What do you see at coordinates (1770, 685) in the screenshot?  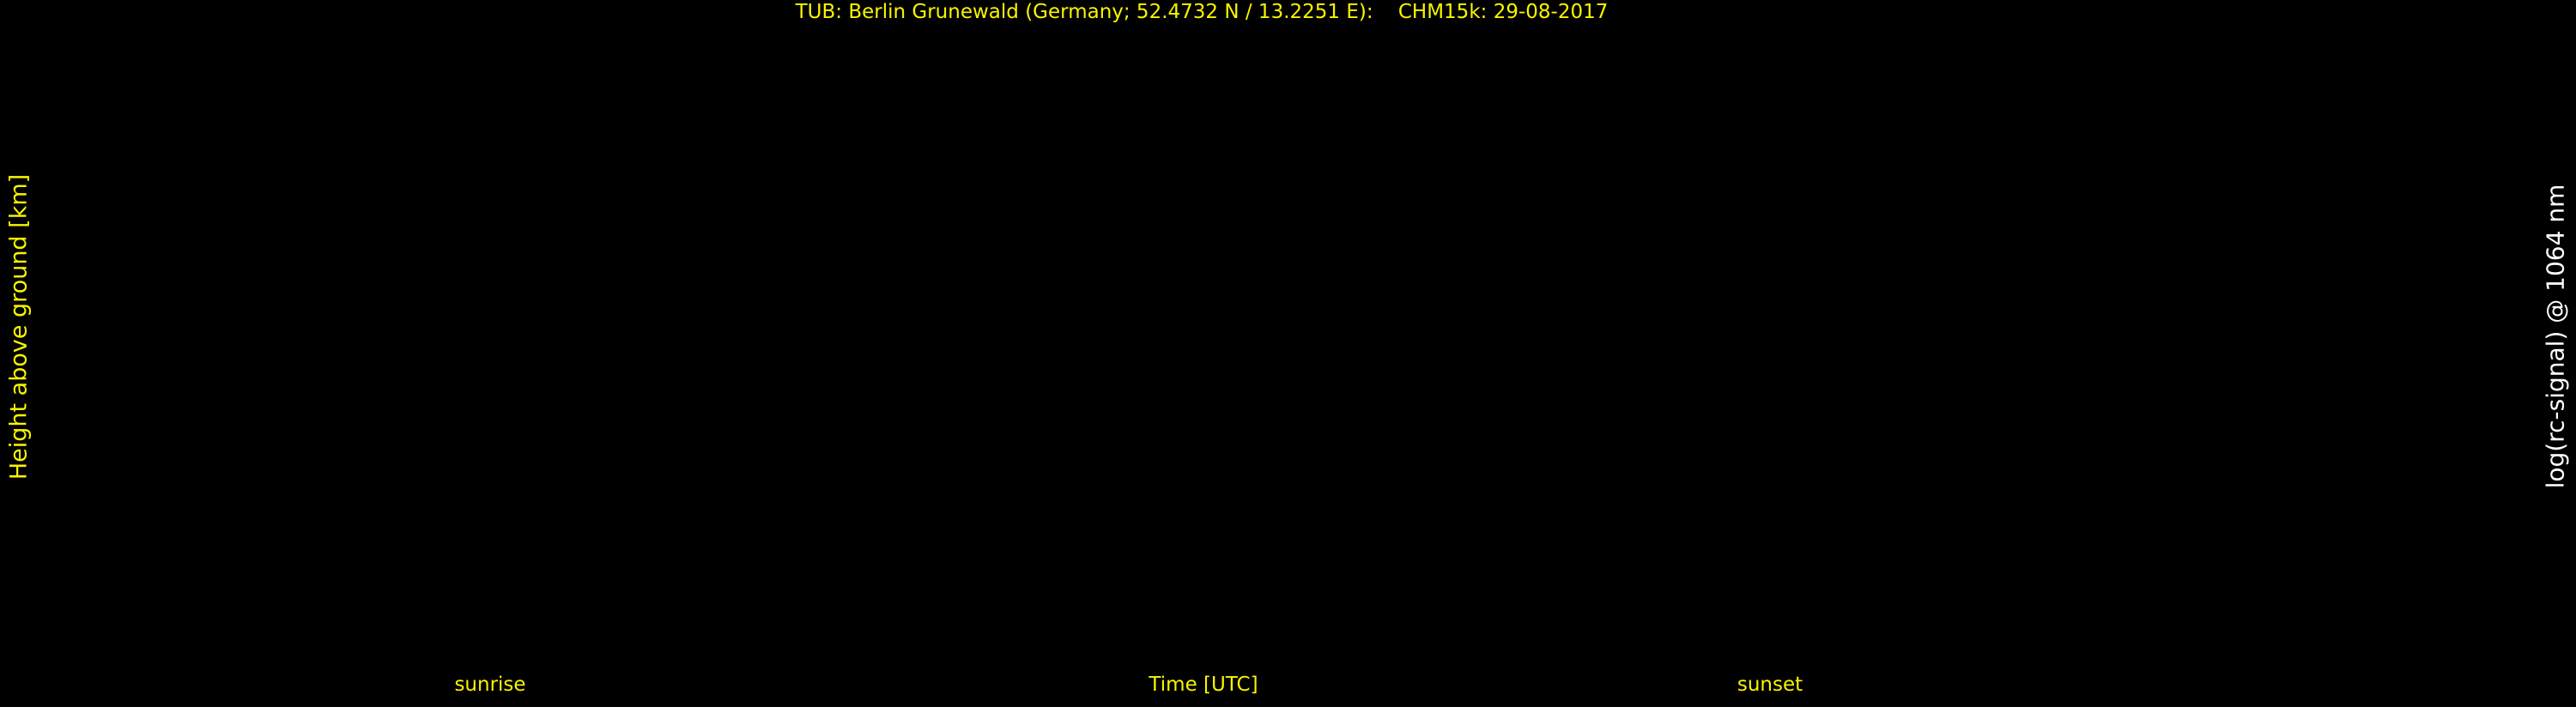 I see `sunset-annotation-label: sunset` at bounding box center [1770, 685].